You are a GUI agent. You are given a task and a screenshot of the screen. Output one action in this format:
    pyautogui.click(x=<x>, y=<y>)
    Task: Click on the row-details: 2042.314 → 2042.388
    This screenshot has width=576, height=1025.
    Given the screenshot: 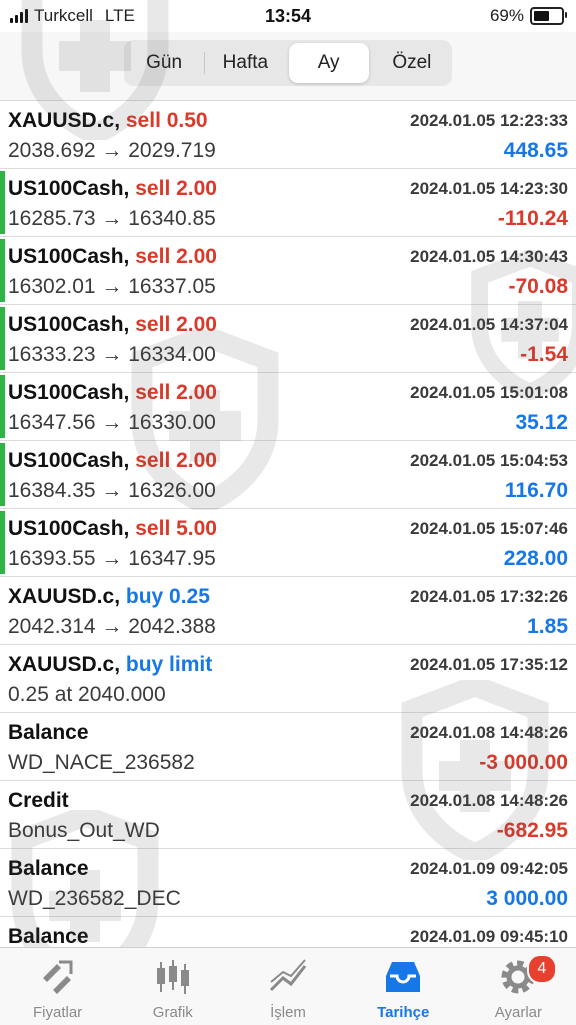 What is the action you would take?
    pyautogui.click(x=112, y=626)
    